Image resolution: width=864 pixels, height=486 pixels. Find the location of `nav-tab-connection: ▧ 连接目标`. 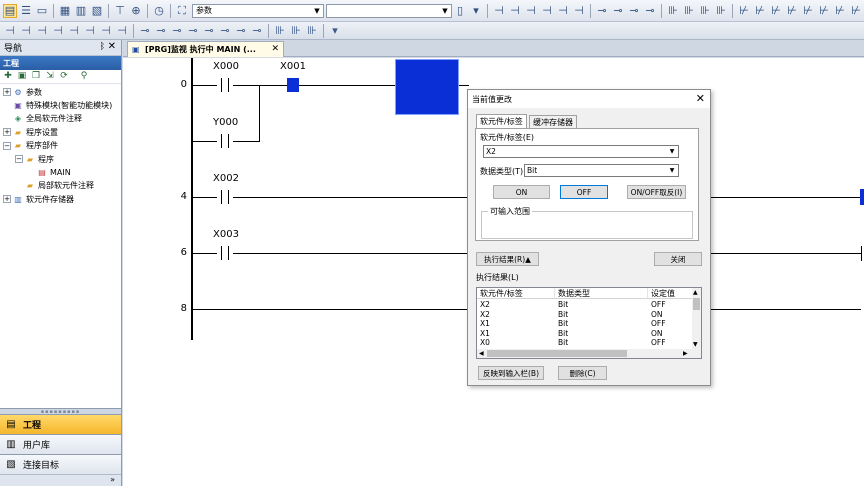

nav-tab-connection: ▧ 连接目标 is located at coordinates (60, 464).